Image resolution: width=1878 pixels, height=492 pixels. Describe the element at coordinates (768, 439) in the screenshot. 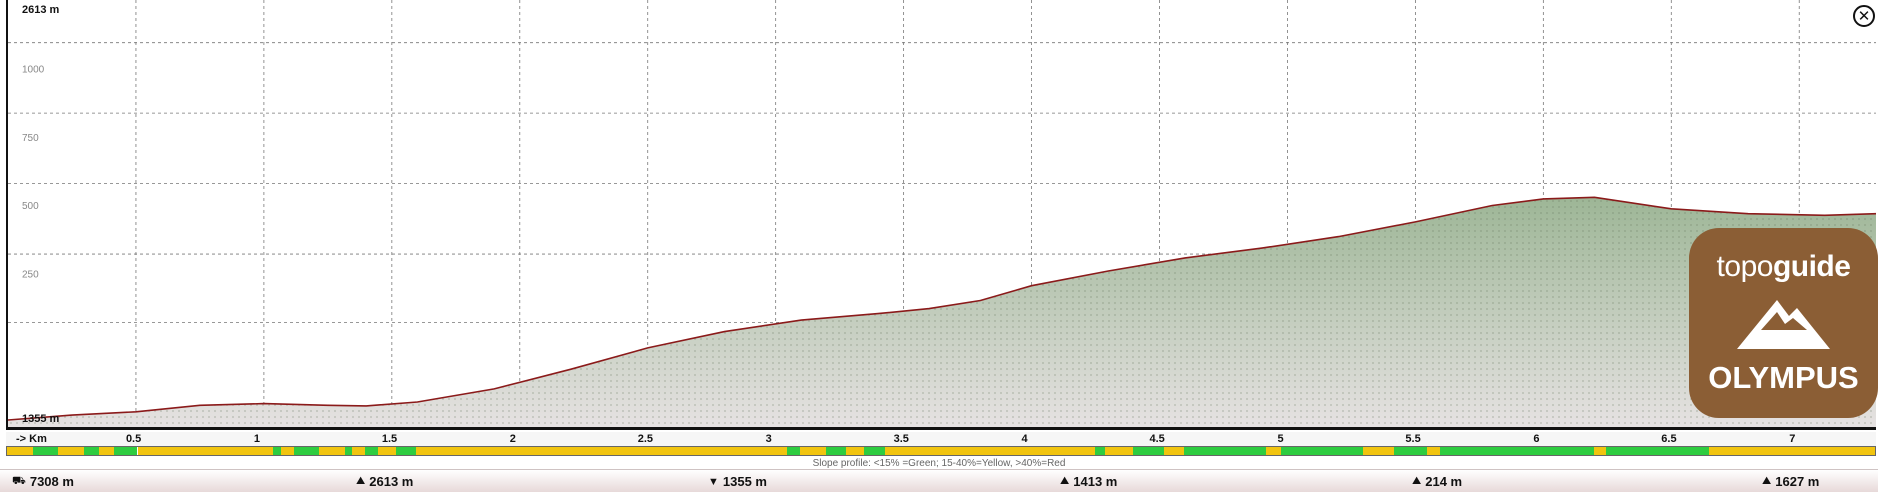

I see `x-tick-label-3: 3` at that location.